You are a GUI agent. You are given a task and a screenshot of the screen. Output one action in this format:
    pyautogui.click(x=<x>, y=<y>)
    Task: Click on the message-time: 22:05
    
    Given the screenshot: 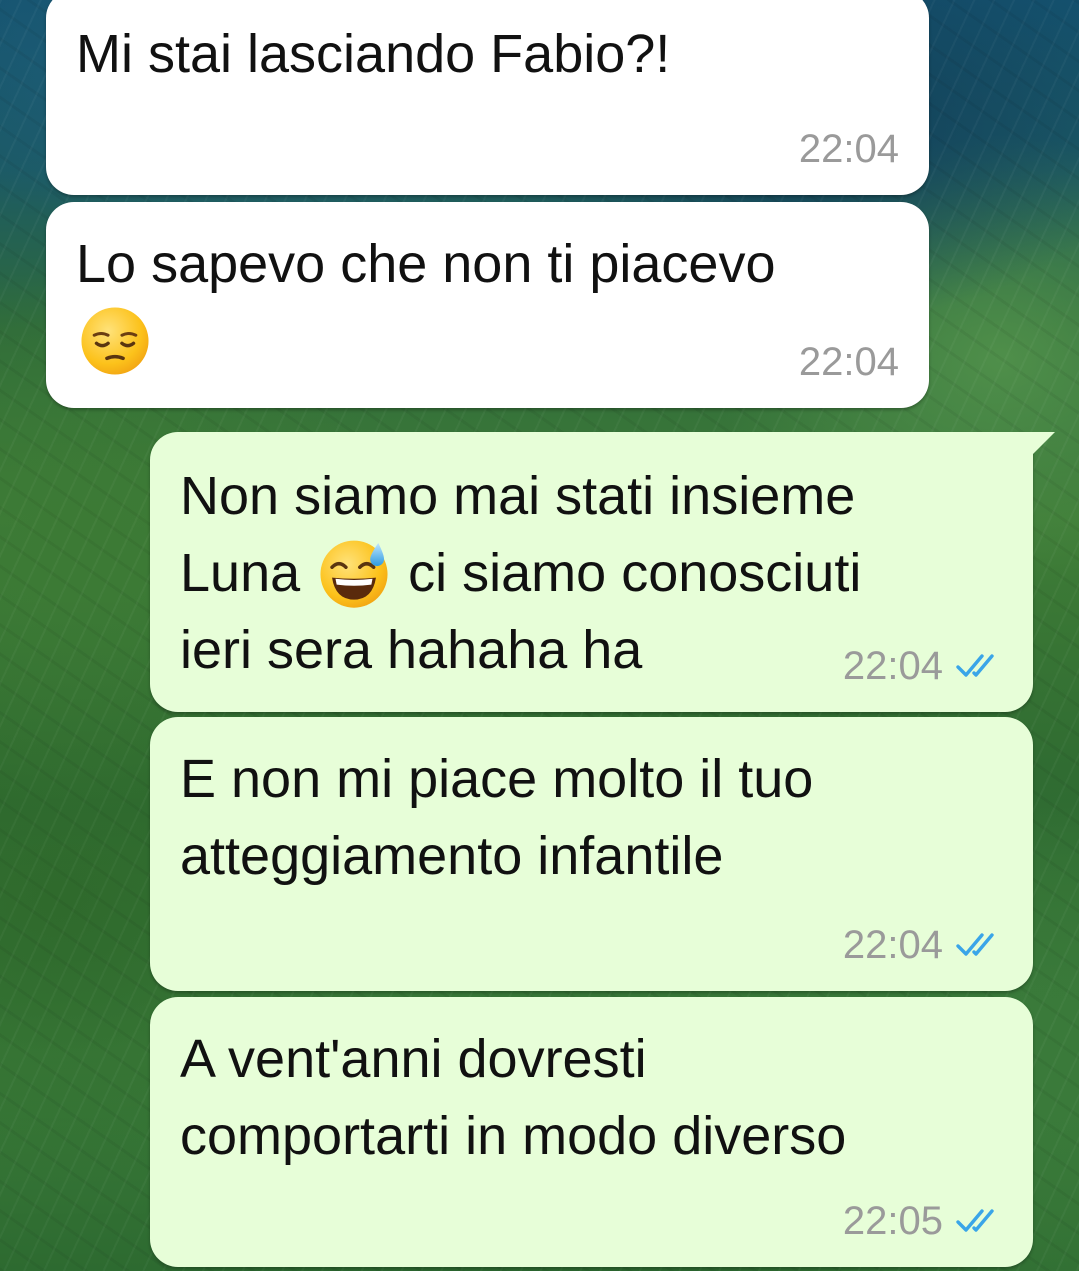 What is the action you would take?
    pyautogui.click(x=892, y=1221)
    